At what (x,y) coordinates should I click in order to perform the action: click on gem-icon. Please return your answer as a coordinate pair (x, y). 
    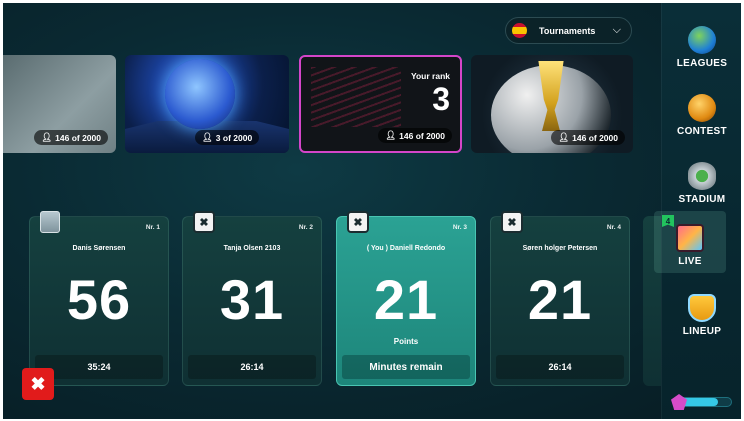
    Looking at the image, I should click on (679, 402).